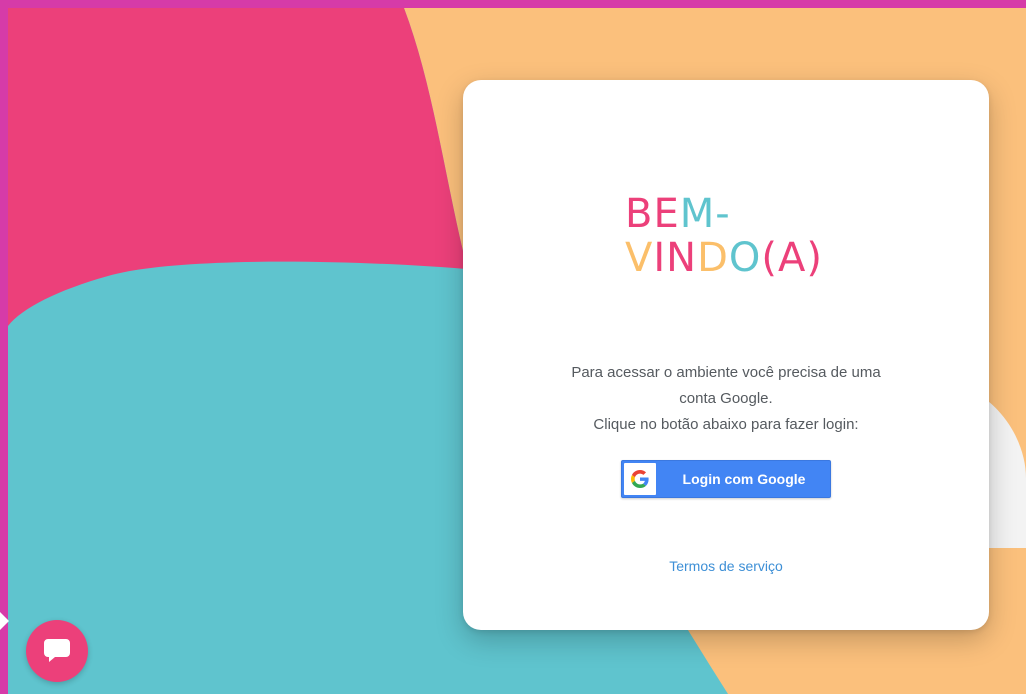 Image resolution: width=1026 pixels, height=694 pixels. What do you see at coordinates (4, 621) in the screenshot?
I see `collapse-arrow-icon` at bounding box center [4, 621].